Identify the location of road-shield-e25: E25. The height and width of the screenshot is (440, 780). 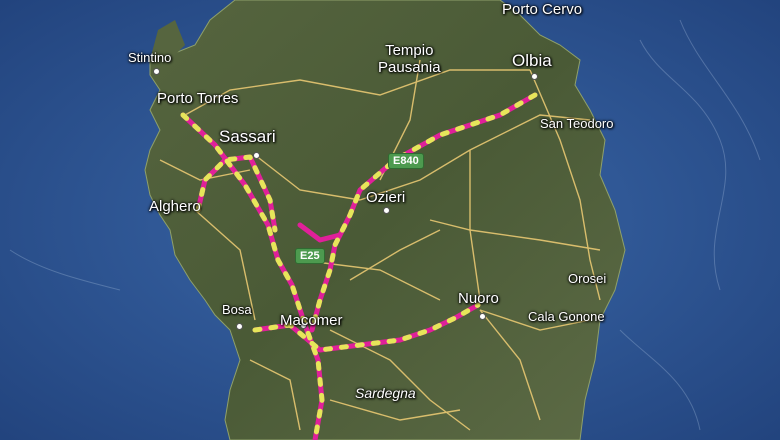
(310, 256).